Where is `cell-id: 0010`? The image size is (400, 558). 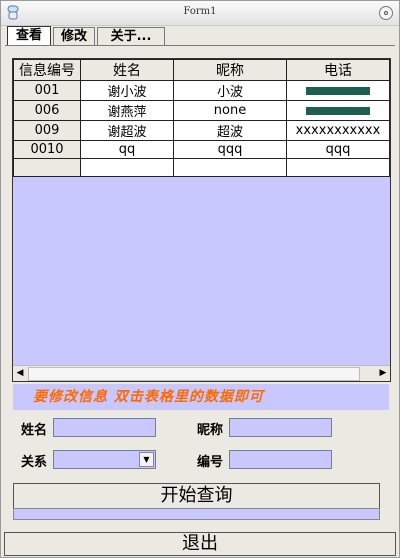 cell-id: 0010 is located at coordinates (47, 149).